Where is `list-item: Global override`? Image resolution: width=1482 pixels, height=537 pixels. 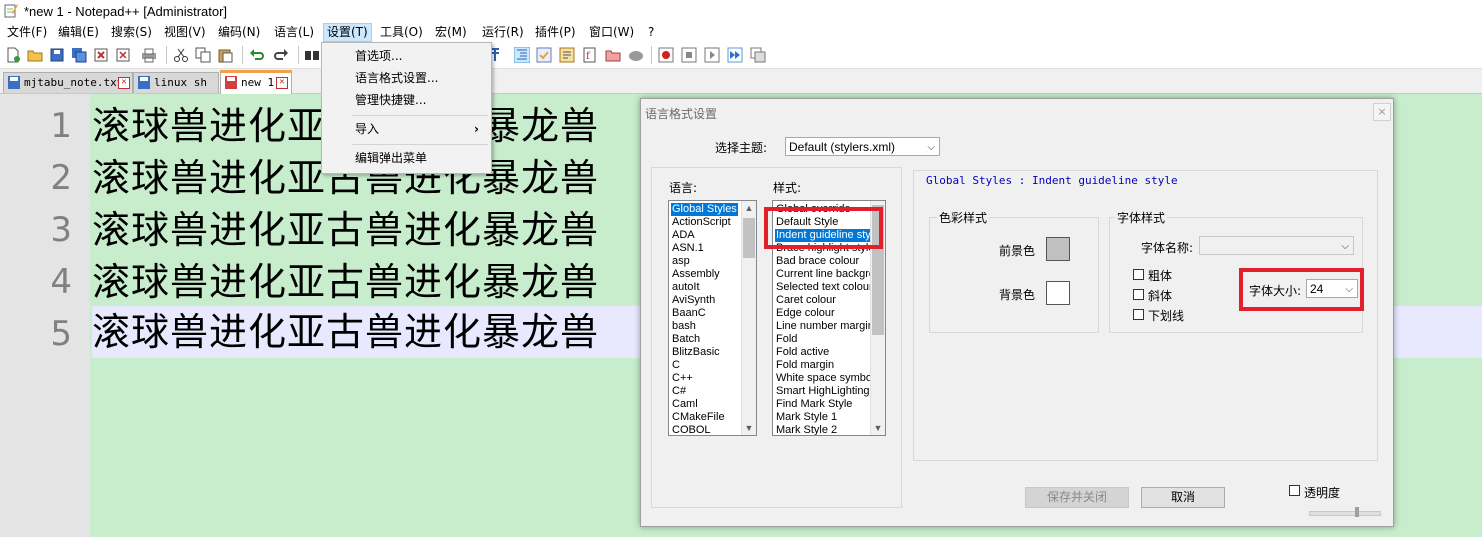
list-item: Global override is located at coordinates (813, 209).